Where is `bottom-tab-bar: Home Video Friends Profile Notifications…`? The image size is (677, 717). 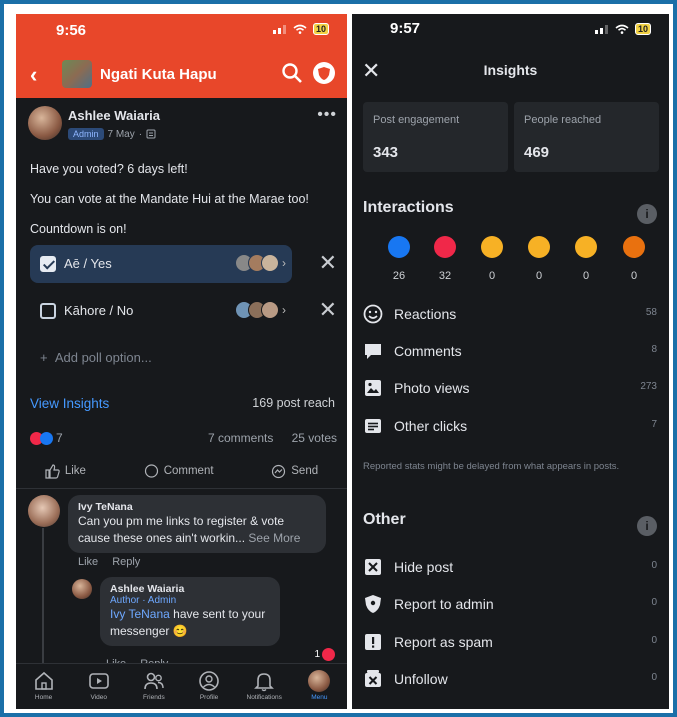 bottom-tab-bar: Home Video Friends Profile Notifications… is located at coordinates (181, 686).